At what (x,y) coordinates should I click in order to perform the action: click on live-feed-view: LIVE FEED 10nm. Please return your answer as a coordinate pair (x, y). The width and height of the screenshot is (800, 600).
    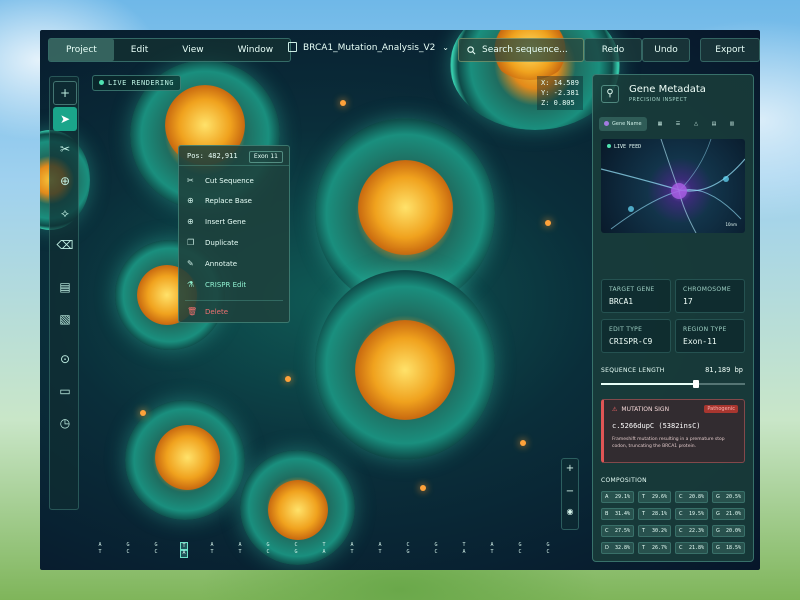
    Looking at the image, I should click on (673, 186).